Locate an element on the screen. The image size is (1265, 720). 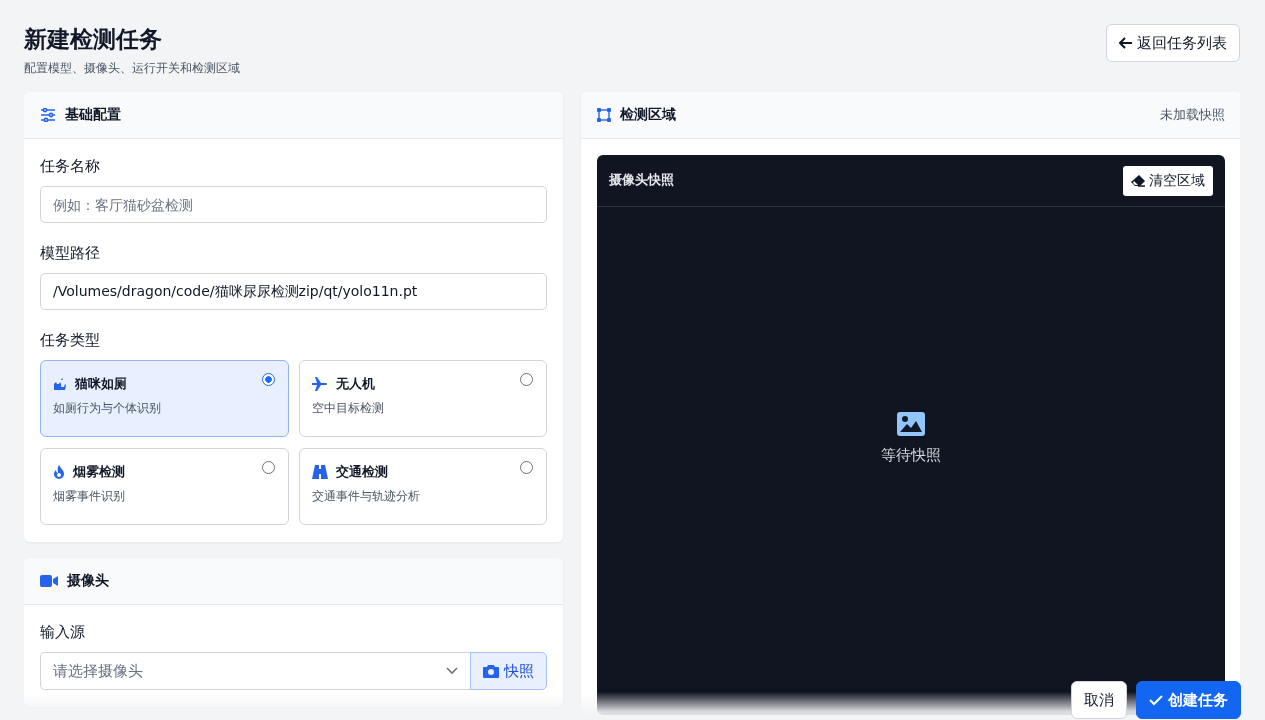
option-description: 交通事件与轨迹分析 is located at coordinates (366, 496).